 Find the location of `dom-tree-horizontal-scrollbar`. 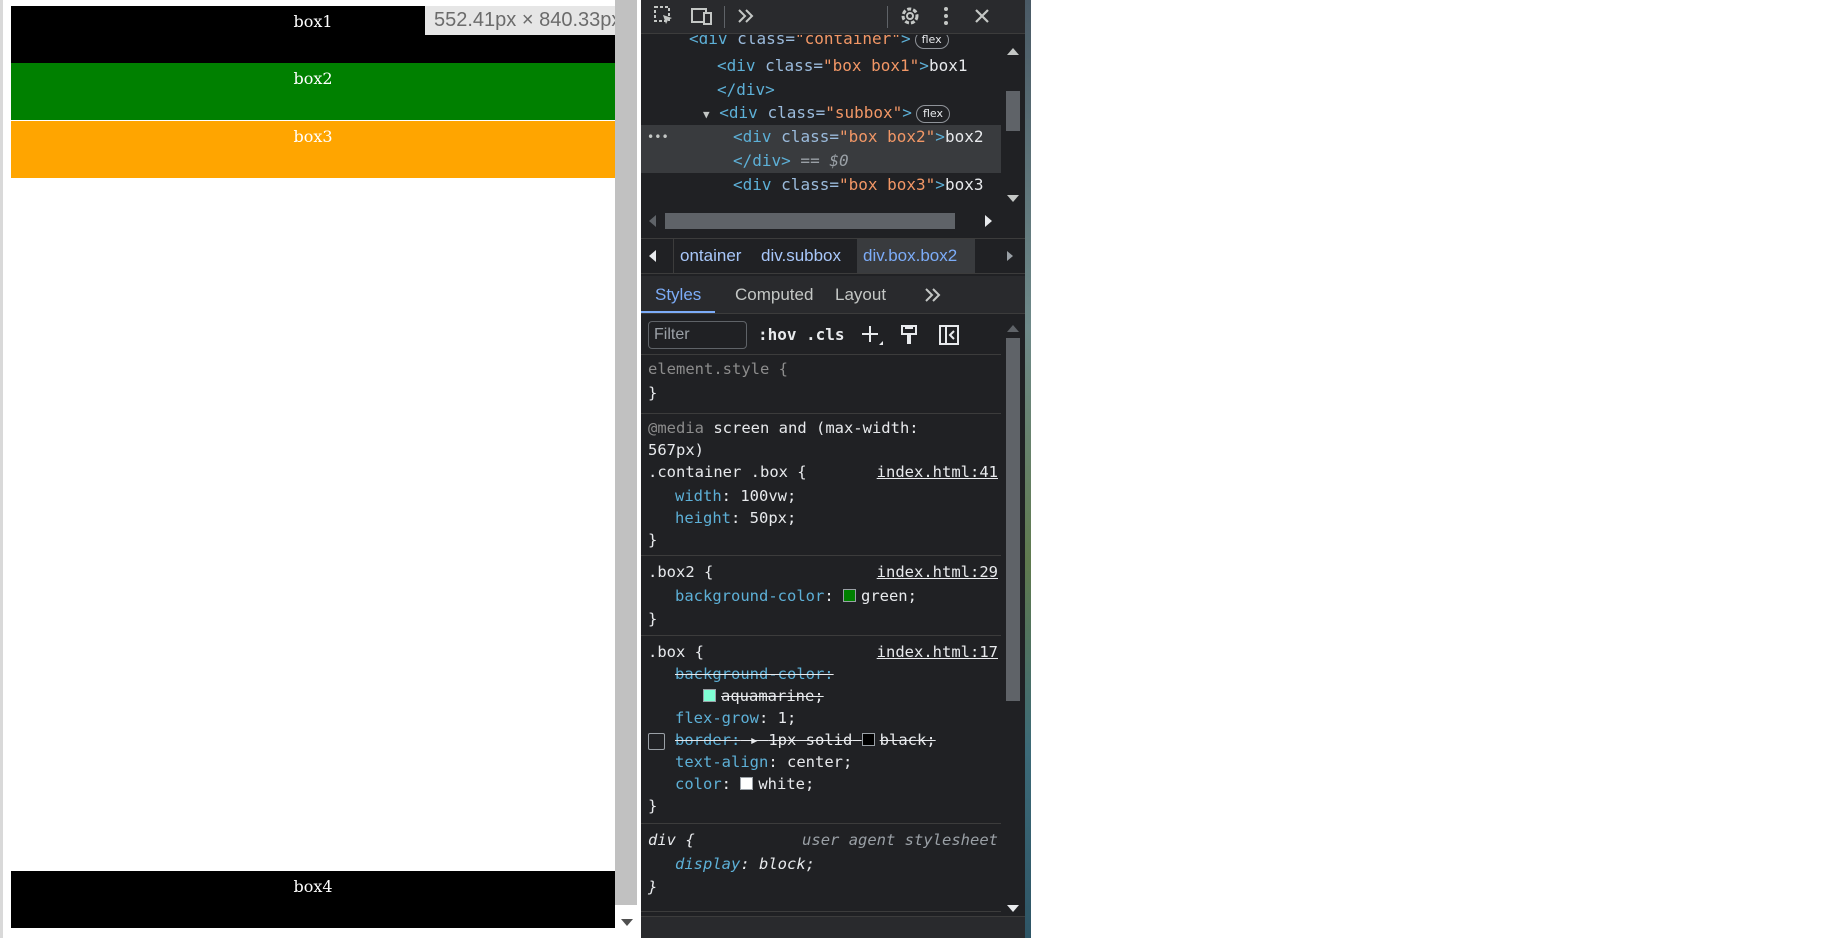

dom-tree-horizontal-scrollbar is located at coordinates (821, 221).